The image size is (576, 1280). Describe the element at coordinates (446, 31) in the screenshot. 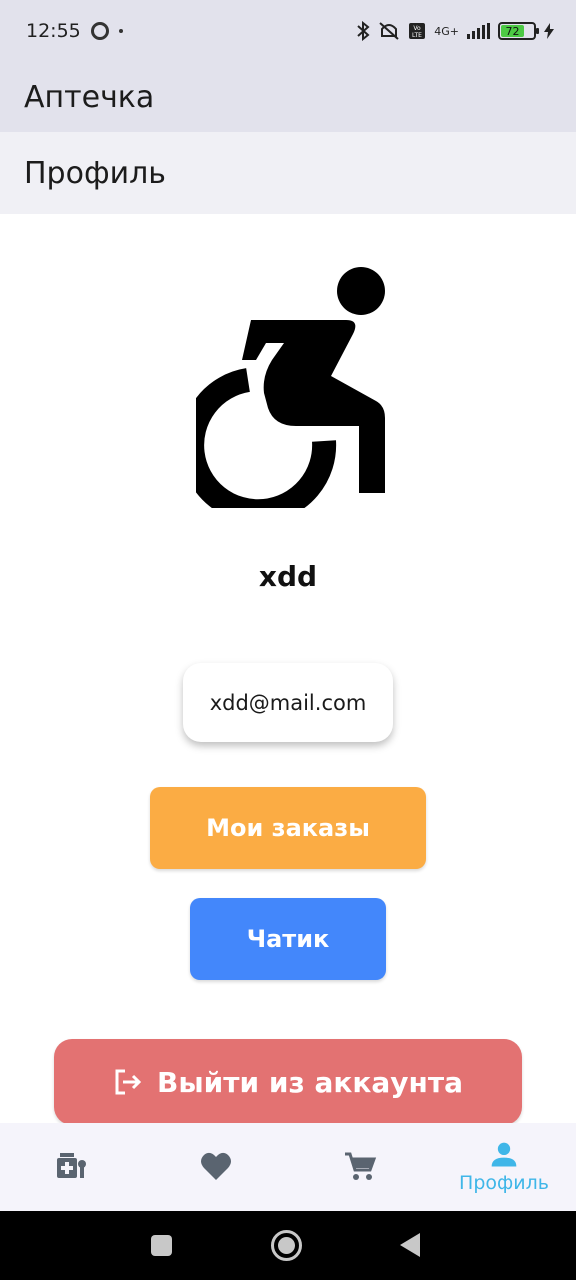

I see `network-type: 4G+` at that location.